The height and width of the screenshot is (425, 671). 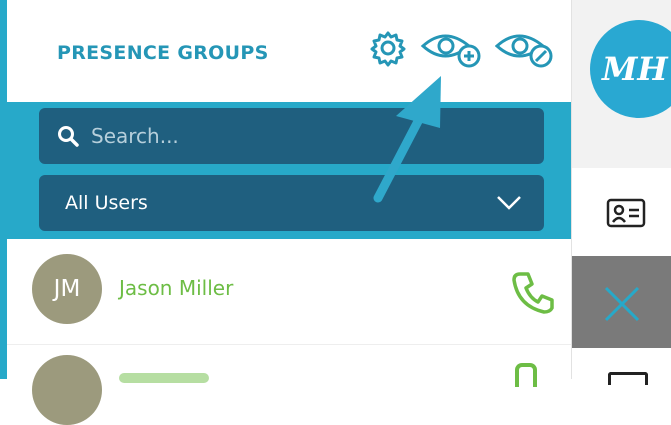 I want to click on gear-icon, so click(x=388, y=48).